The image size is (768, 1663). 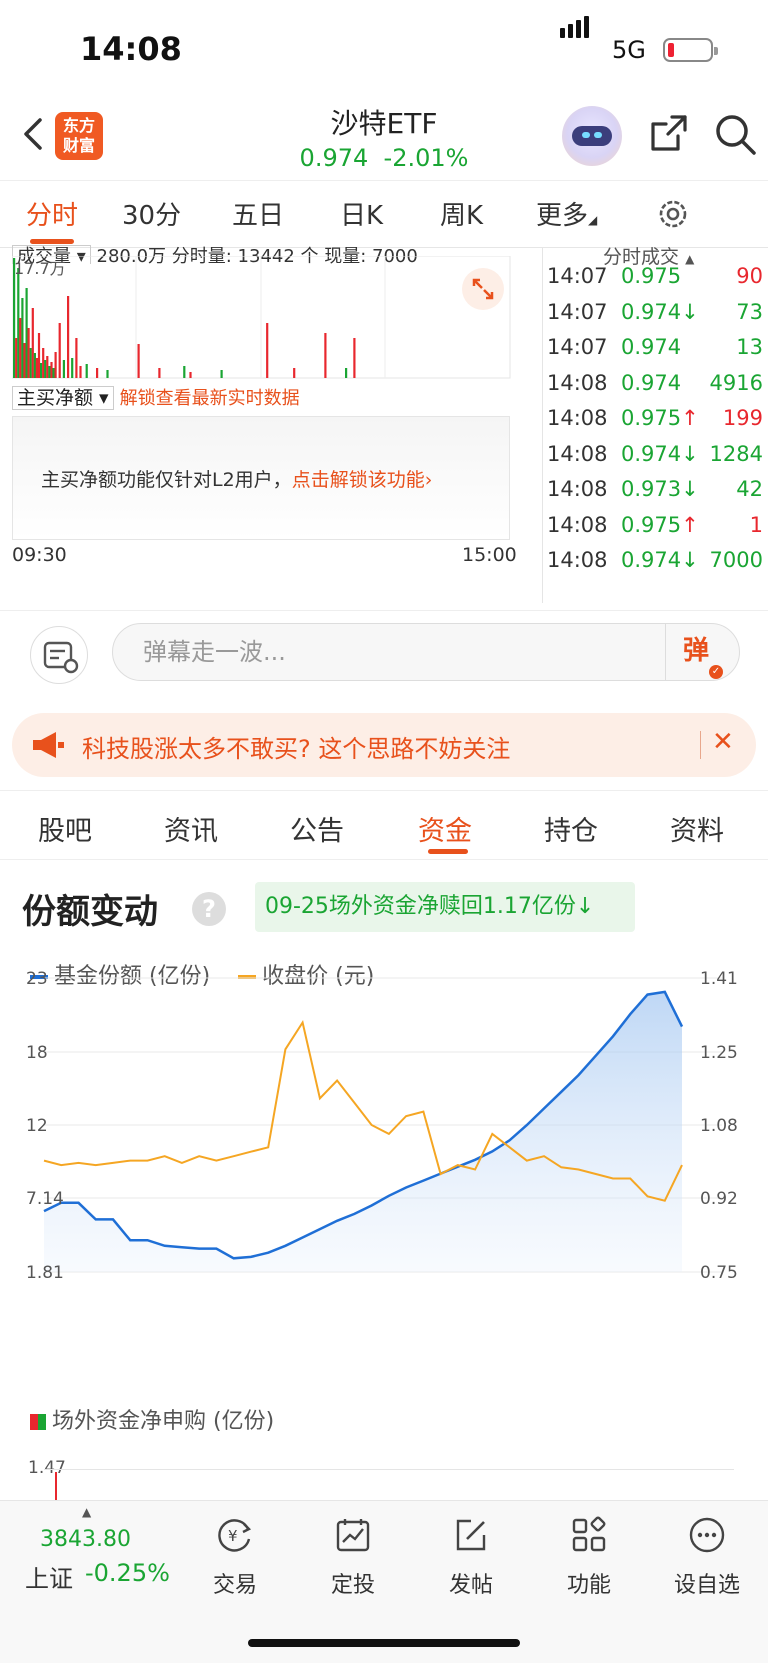 I want to click on tick-row: 14:07 0.975 90, so click(x=655, y=281).